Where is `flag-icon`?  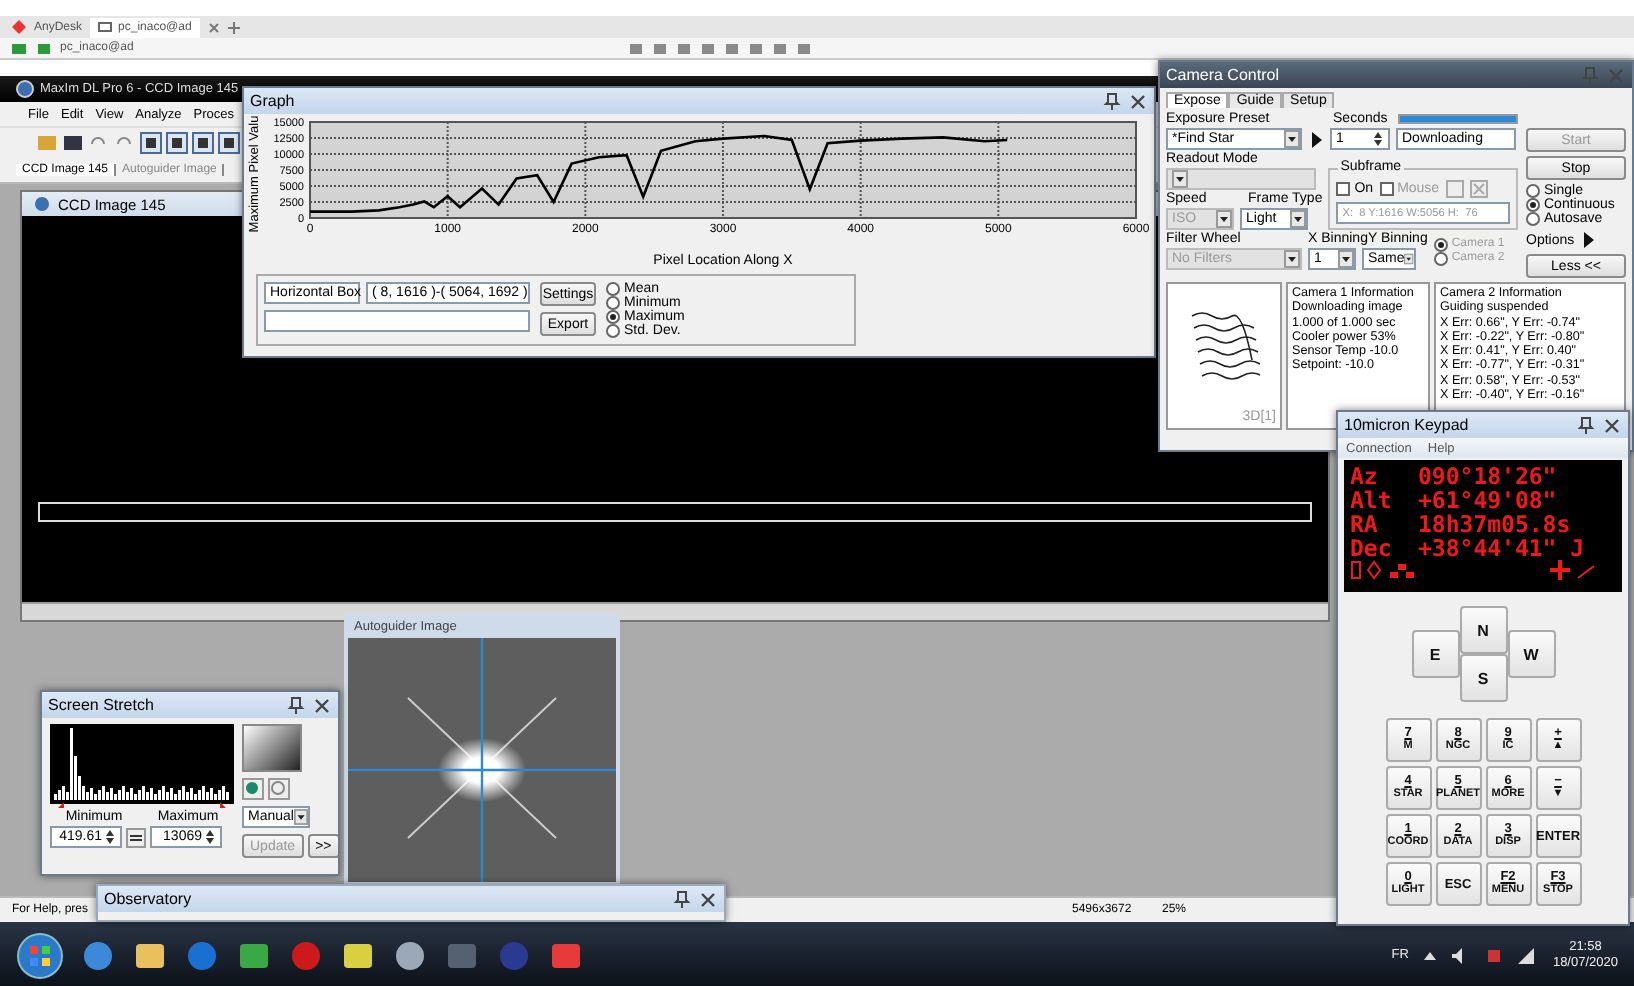 flag-icon is located at coordinates (1494, 955).